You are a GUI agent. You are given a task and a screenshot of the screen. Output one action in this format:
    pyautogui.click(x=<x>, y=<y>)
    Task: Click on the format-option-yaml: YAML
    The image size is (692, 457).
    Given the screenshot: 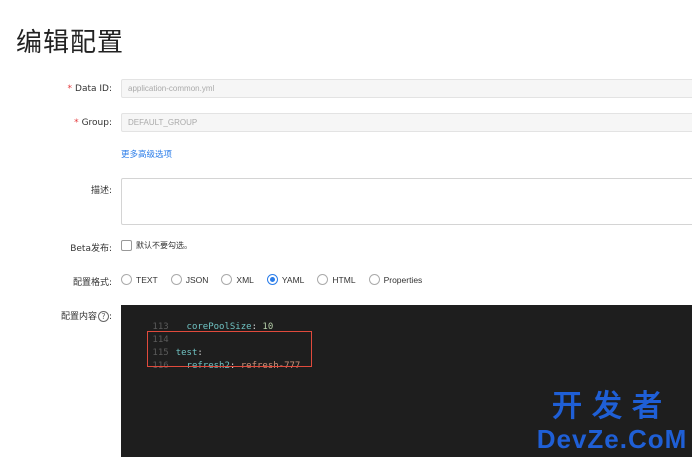 What is the action you would take?
    pyautogui.click(x=285, y=279)
    